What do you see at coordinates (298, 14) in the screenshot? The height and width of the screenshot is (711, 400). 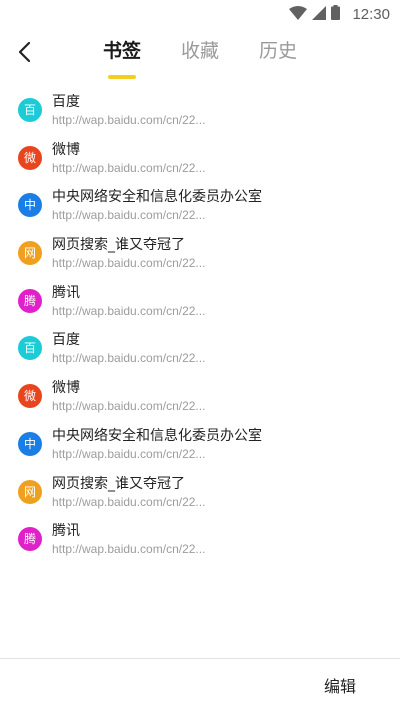 I see `wifi-icon` at bounding box center [298, 14].